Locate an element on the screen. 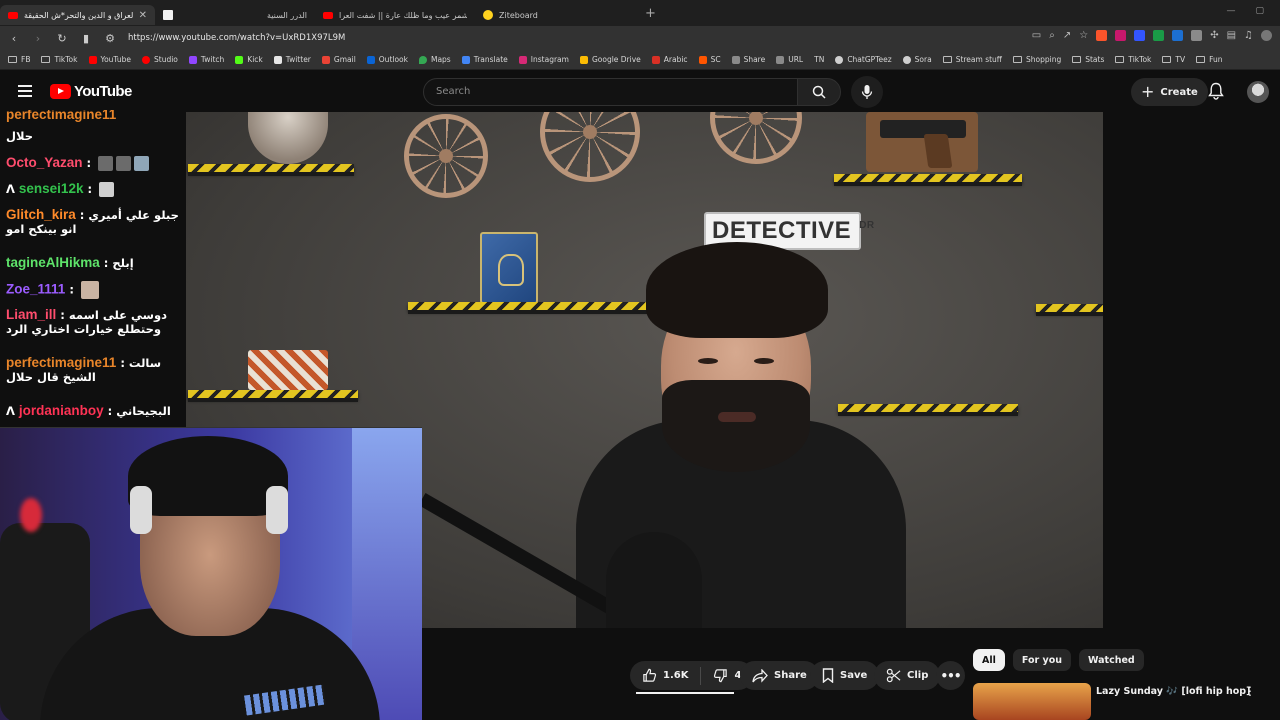 The image size is (1280, 720). bookmark-item: Translate is located at coordinates (484, 59).